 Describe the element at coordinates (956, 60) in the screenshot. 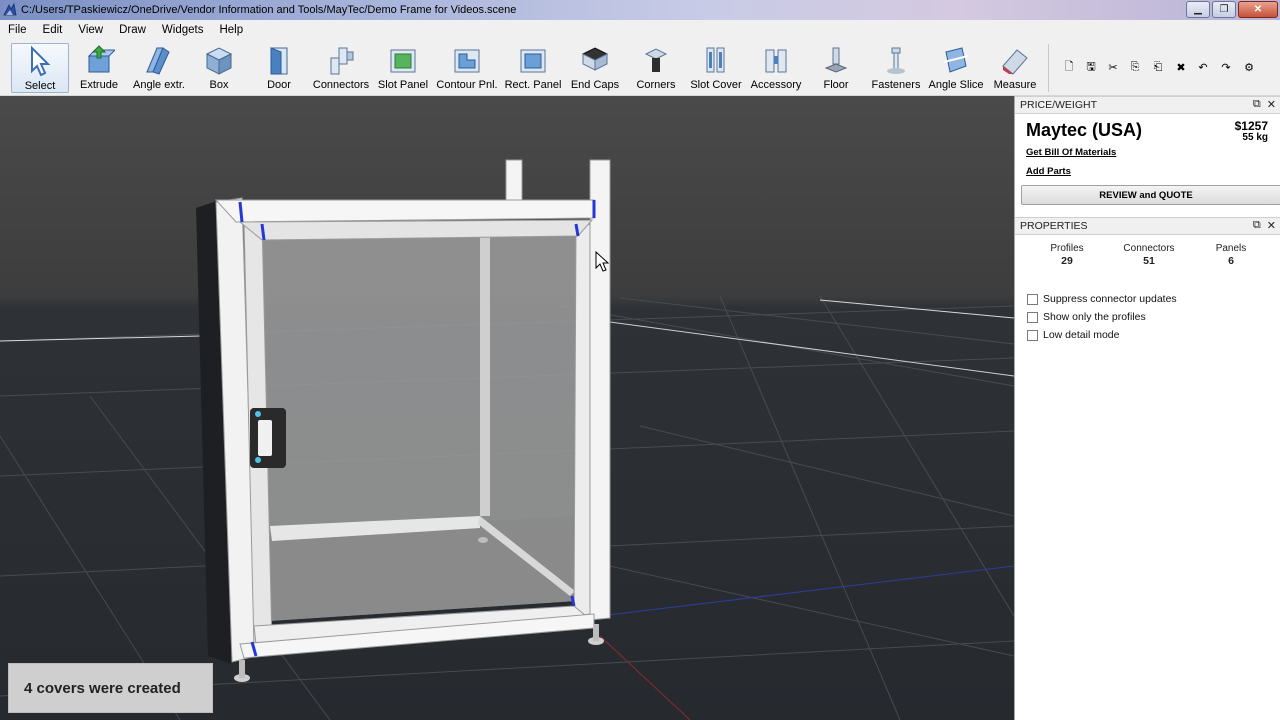

I see `angle-slice-icon` at that location.